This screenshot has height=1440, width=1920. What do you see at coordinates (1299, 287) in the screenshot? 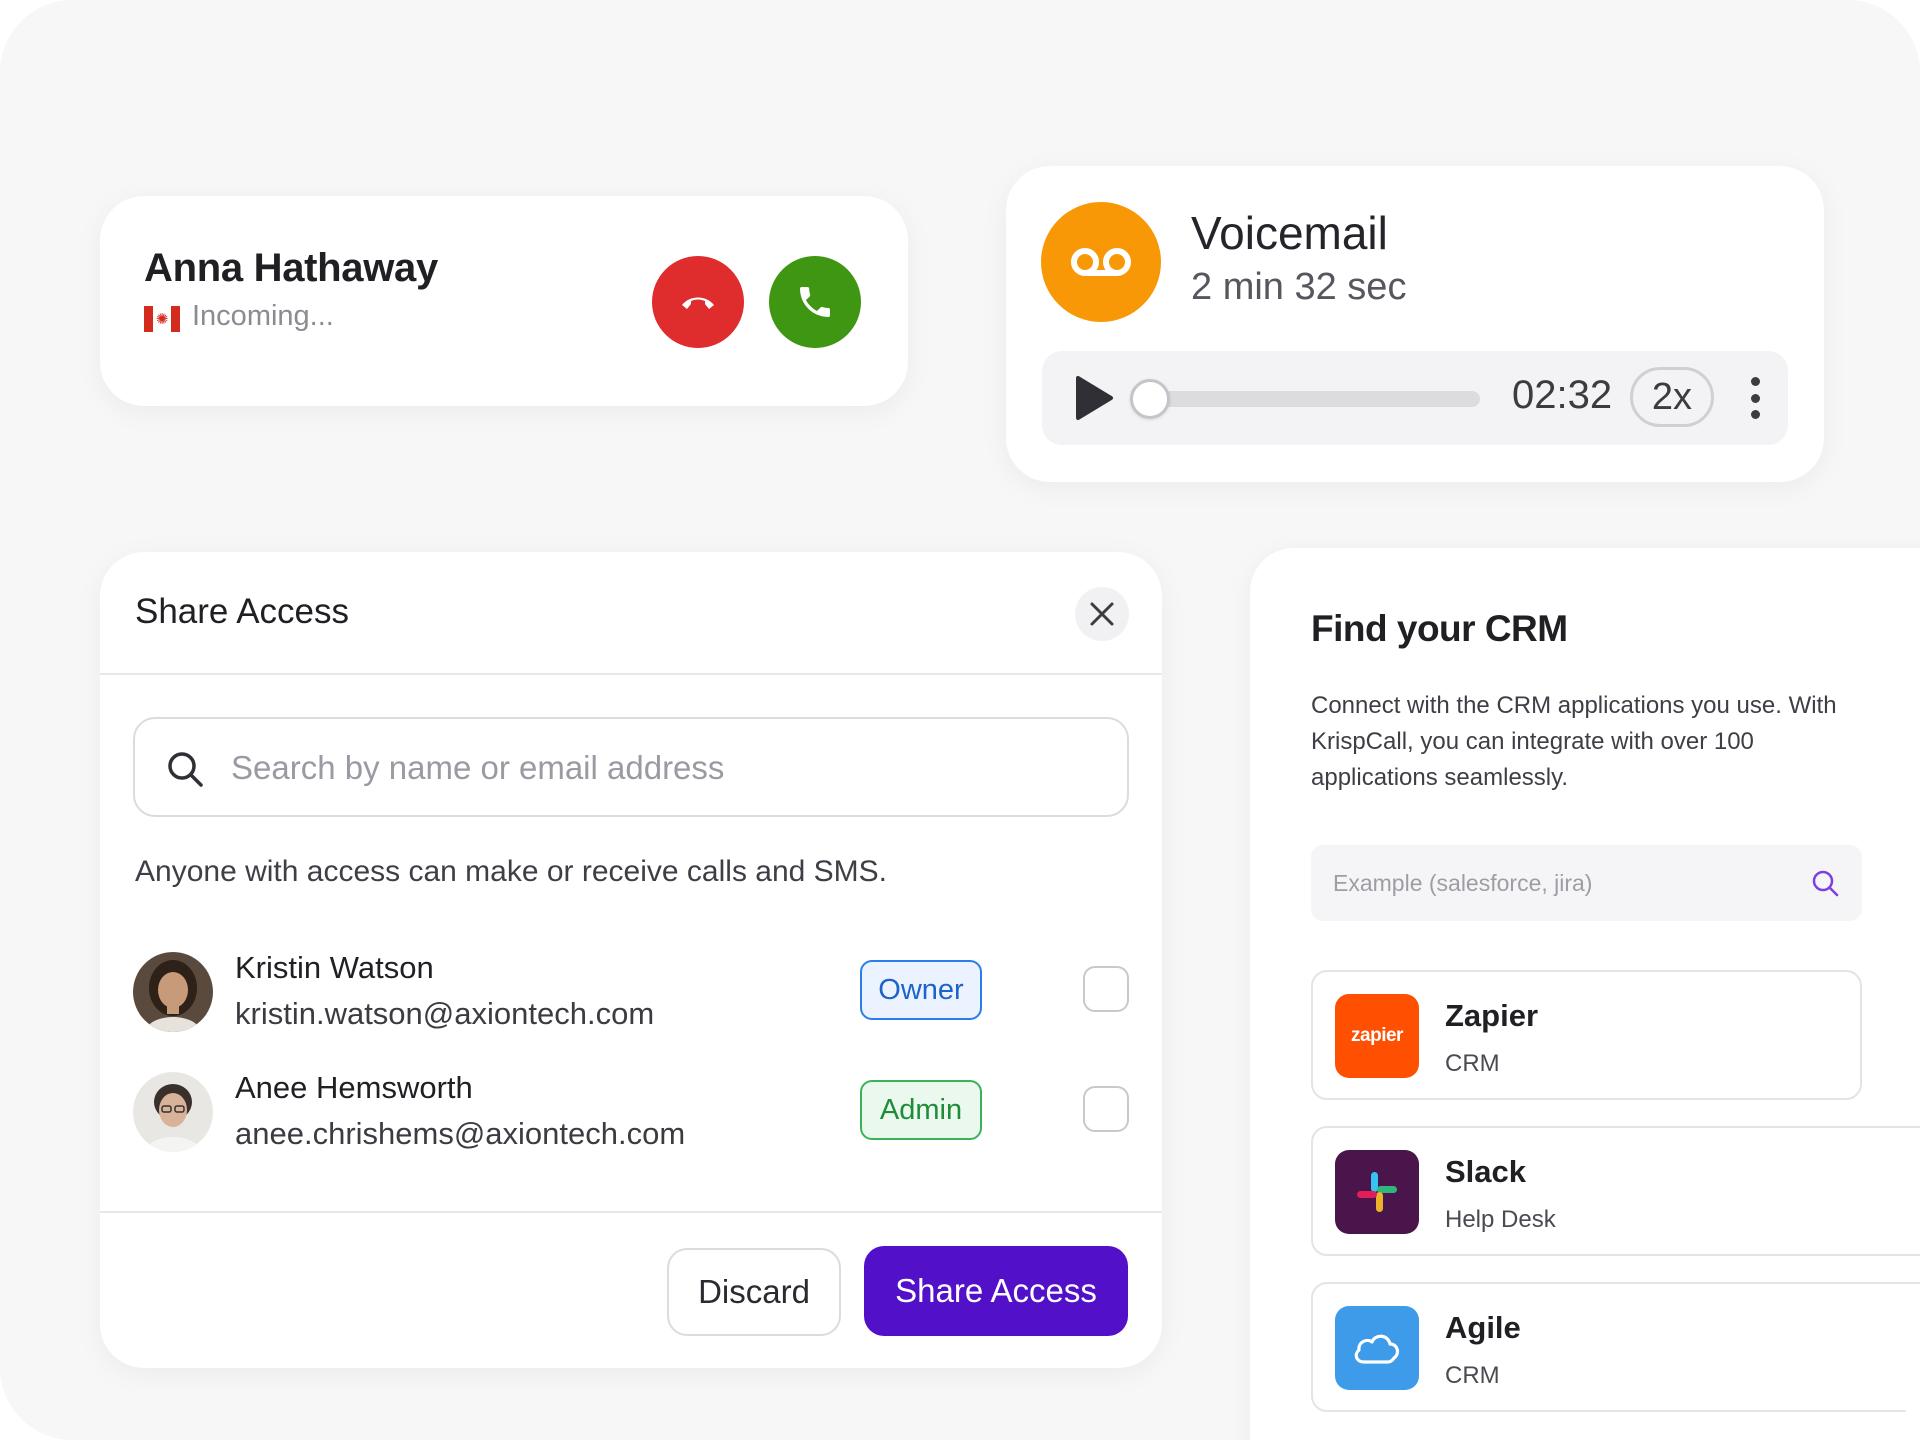
I see `voicemail-duration: 2 min 32 sec` at bounding box center [1299, 287].